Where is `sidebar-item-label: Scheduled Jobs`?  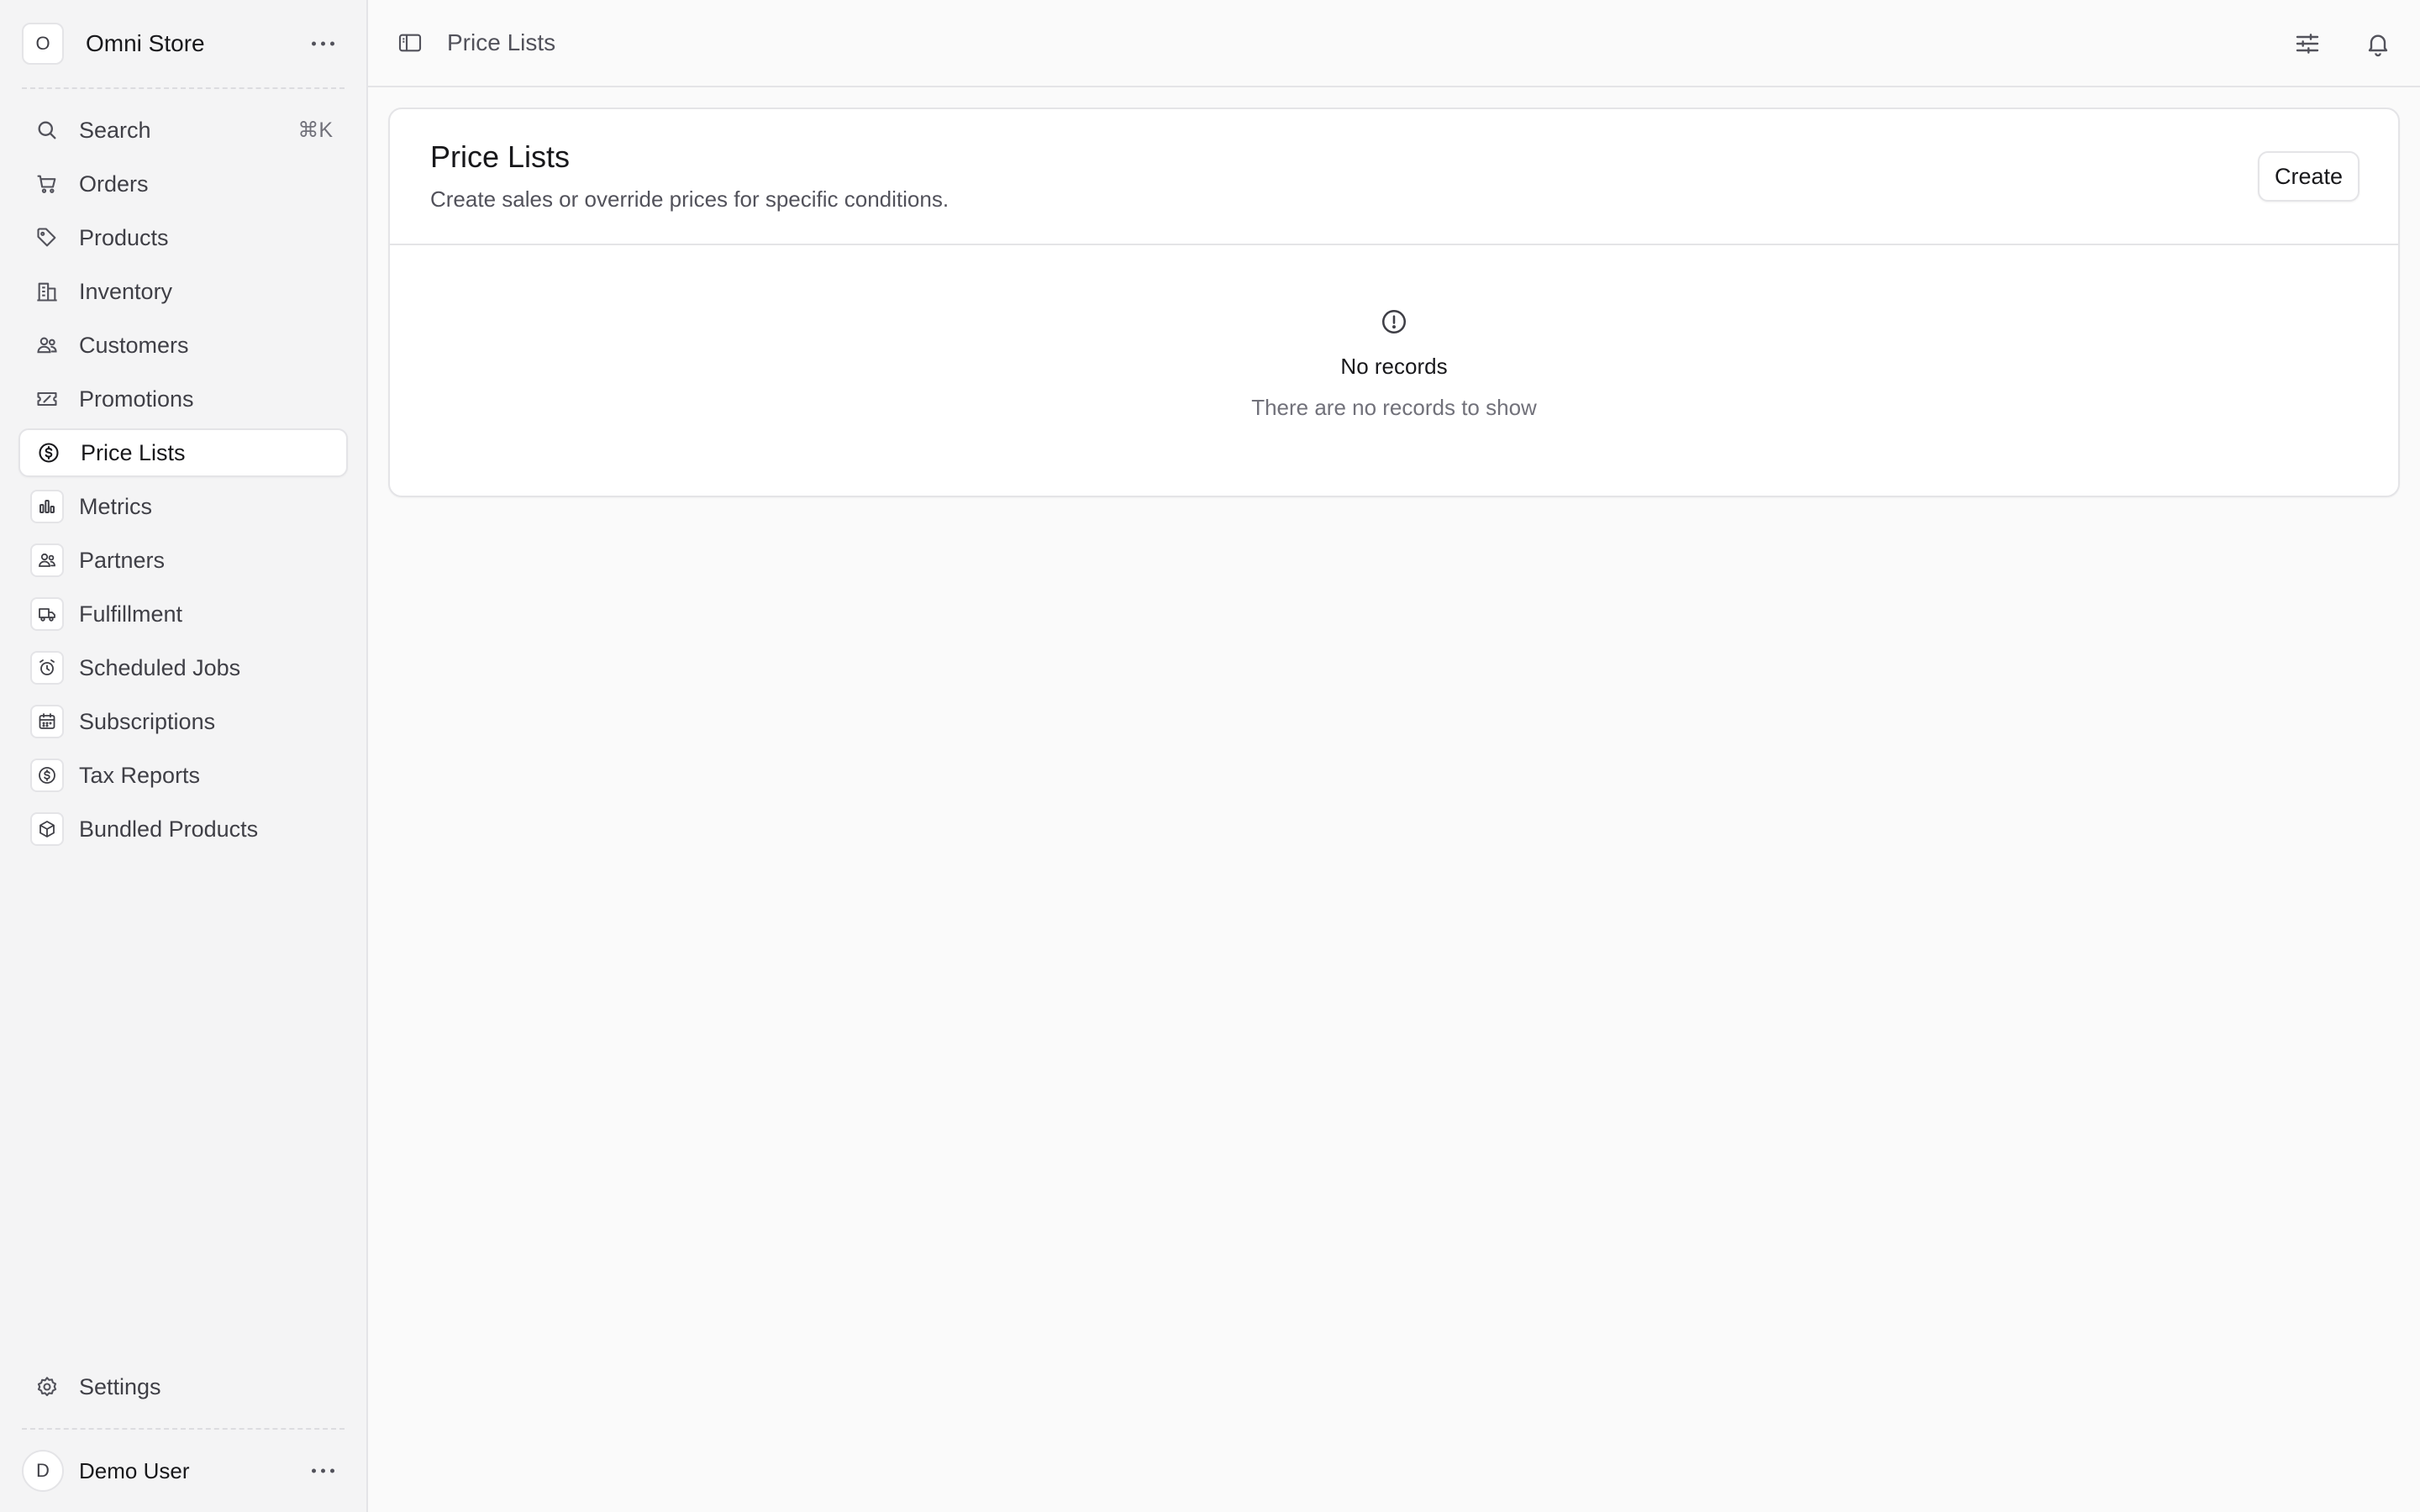
sidebar-item-label: Scheduled Jobs is located at coordinates (160, 667).